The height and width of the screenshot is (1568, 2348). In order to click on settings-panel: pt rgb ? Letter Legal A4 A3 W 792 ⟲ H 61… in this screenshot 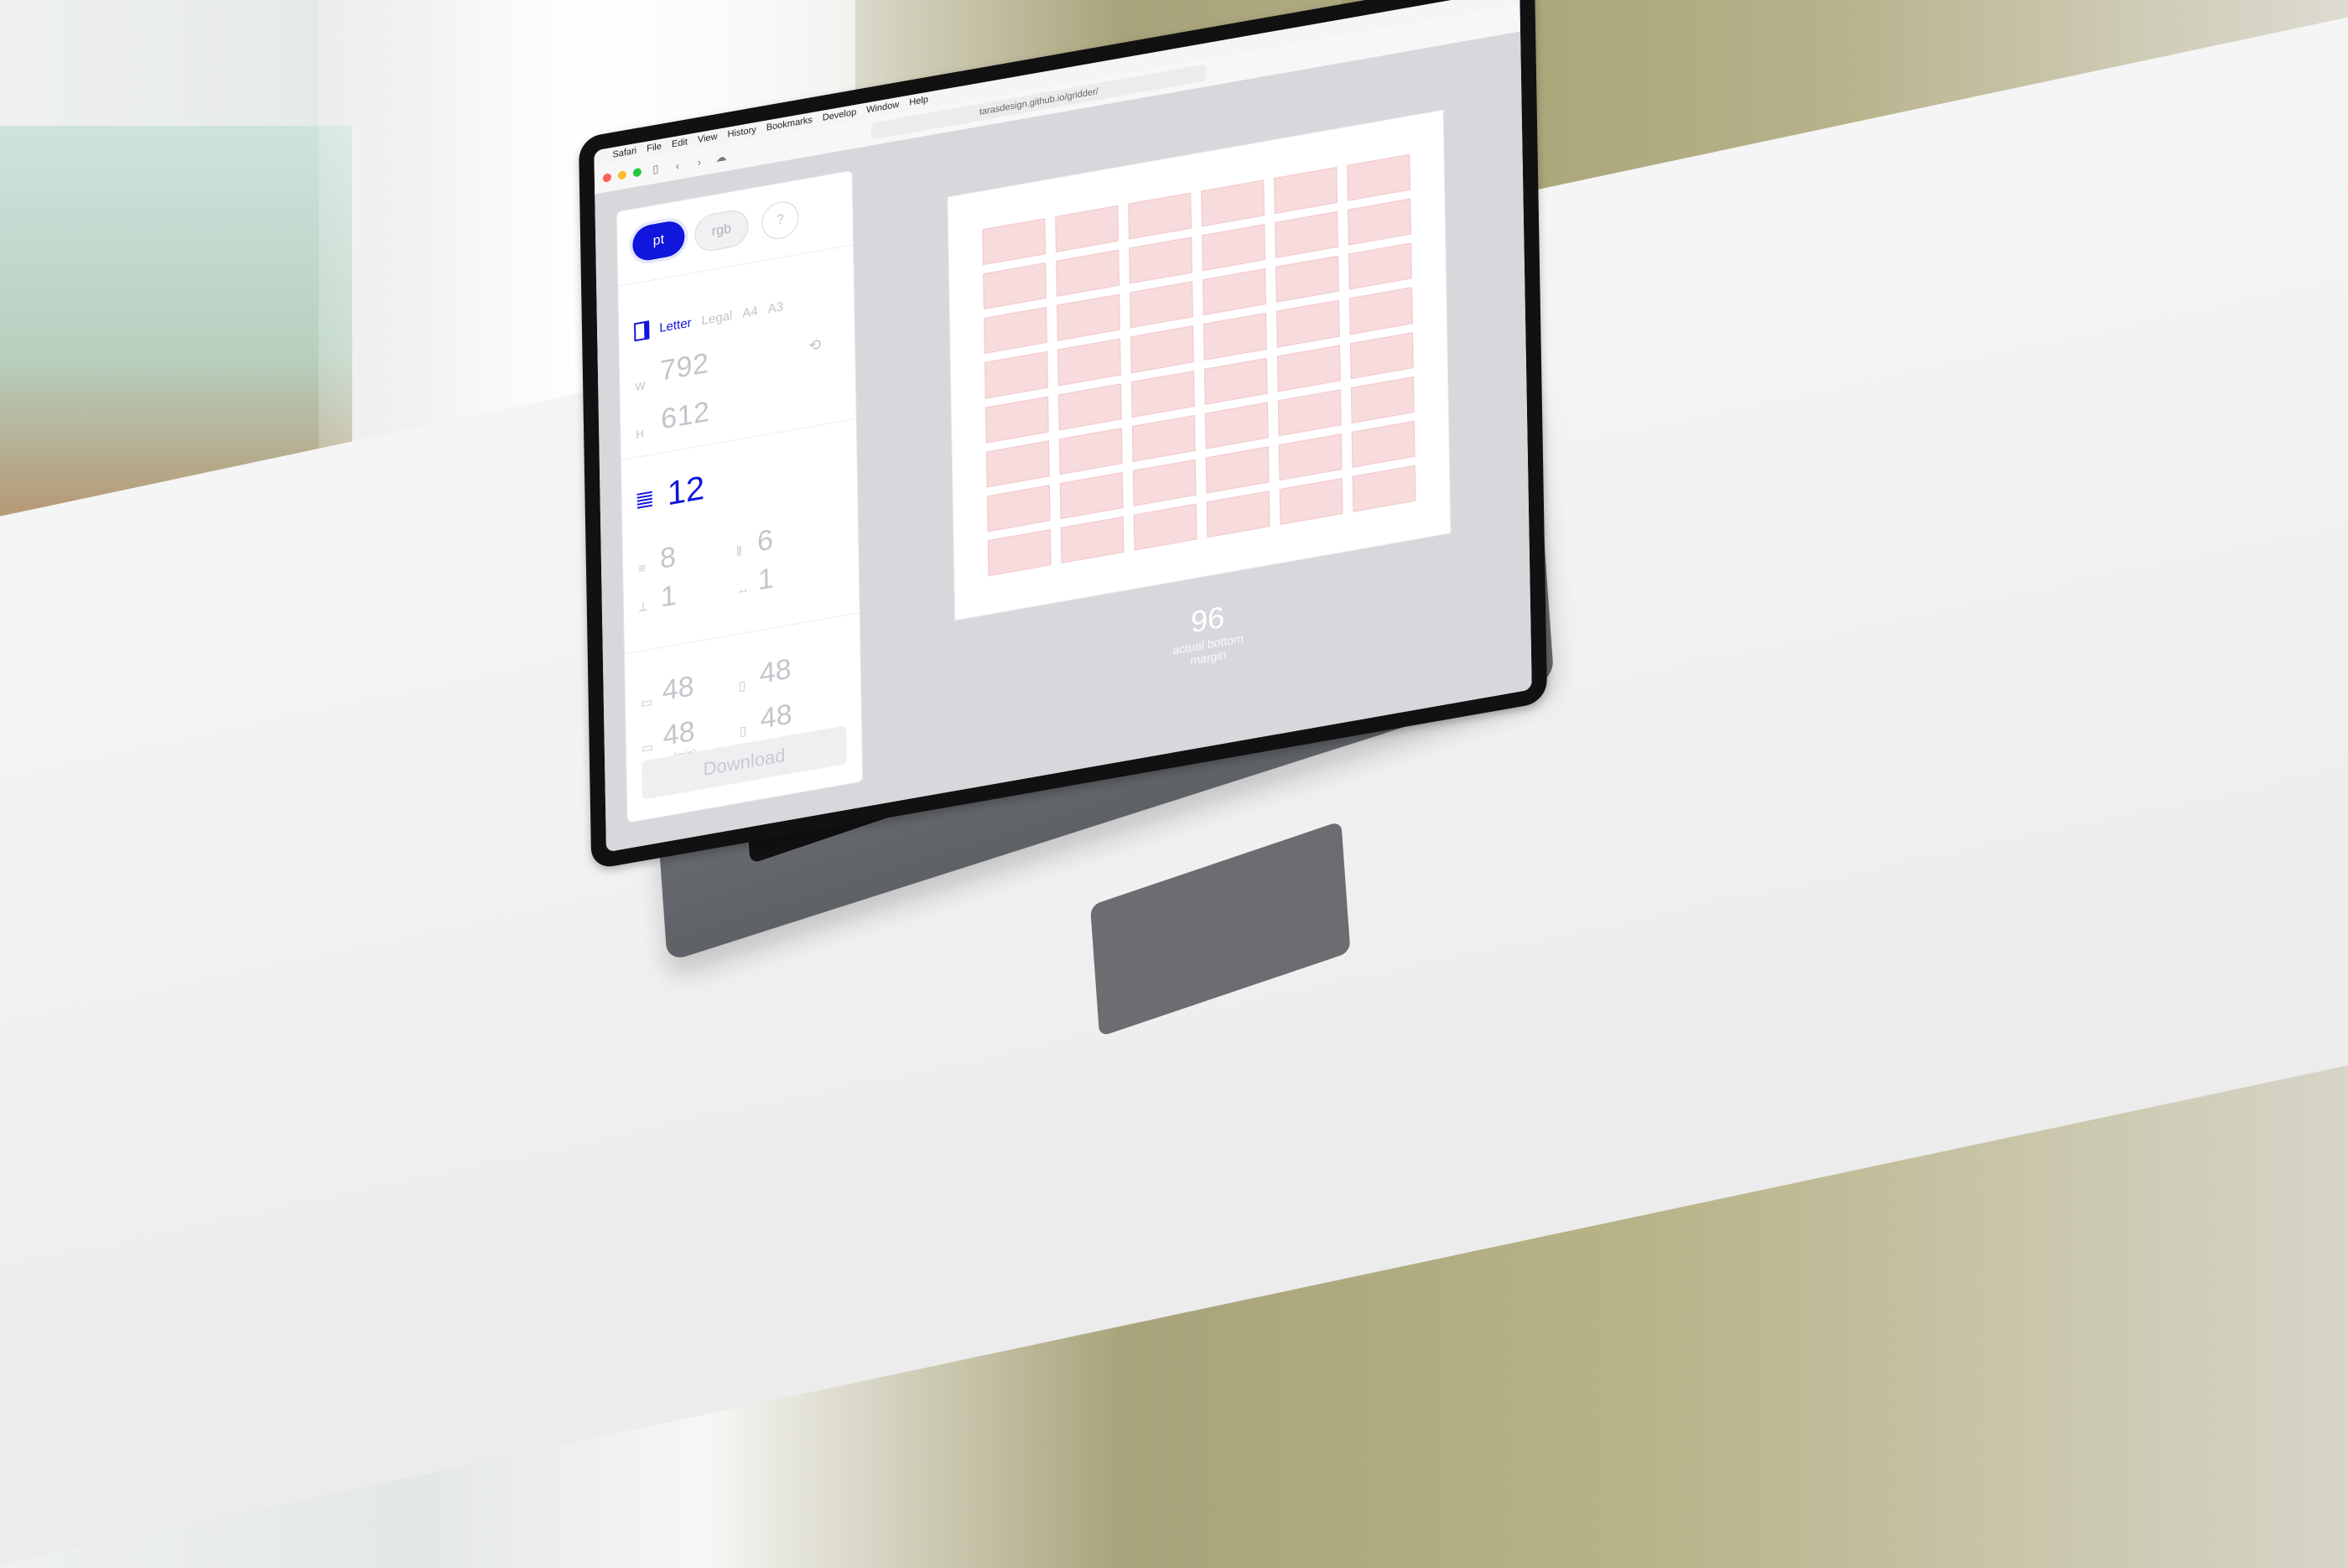, I will do `click(739, 496)`.